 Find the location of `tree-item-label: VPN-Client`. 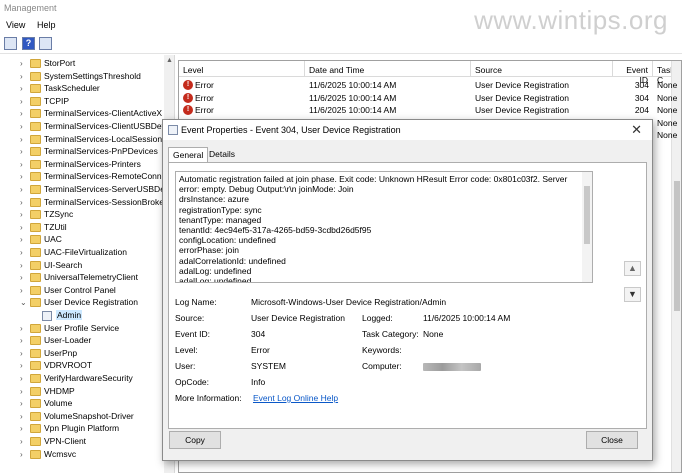

tree-item-label: VPN-Client is located at coordinates (65, 441).